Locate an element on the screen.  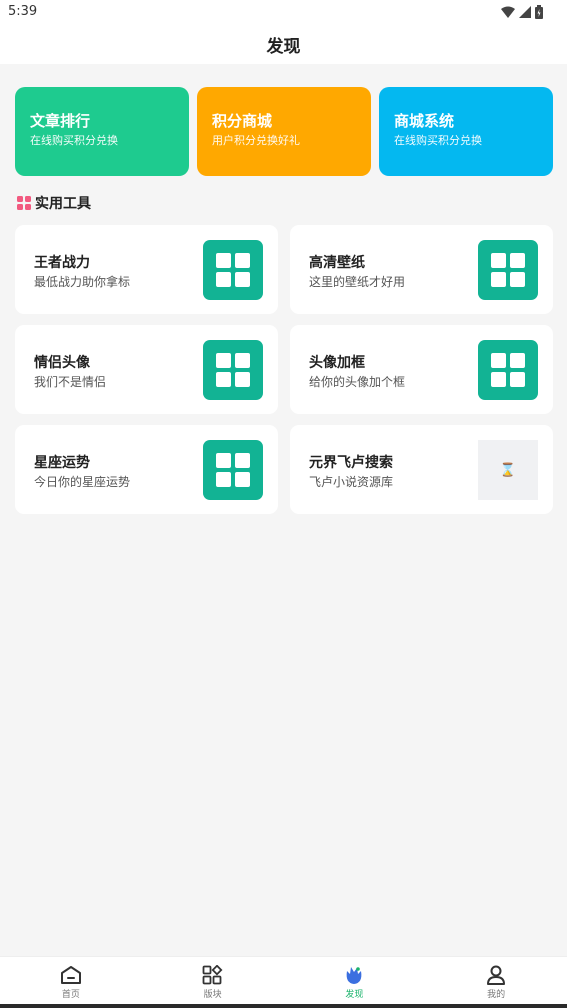
nav-label: 首页 is located at coordinates (70, 995).